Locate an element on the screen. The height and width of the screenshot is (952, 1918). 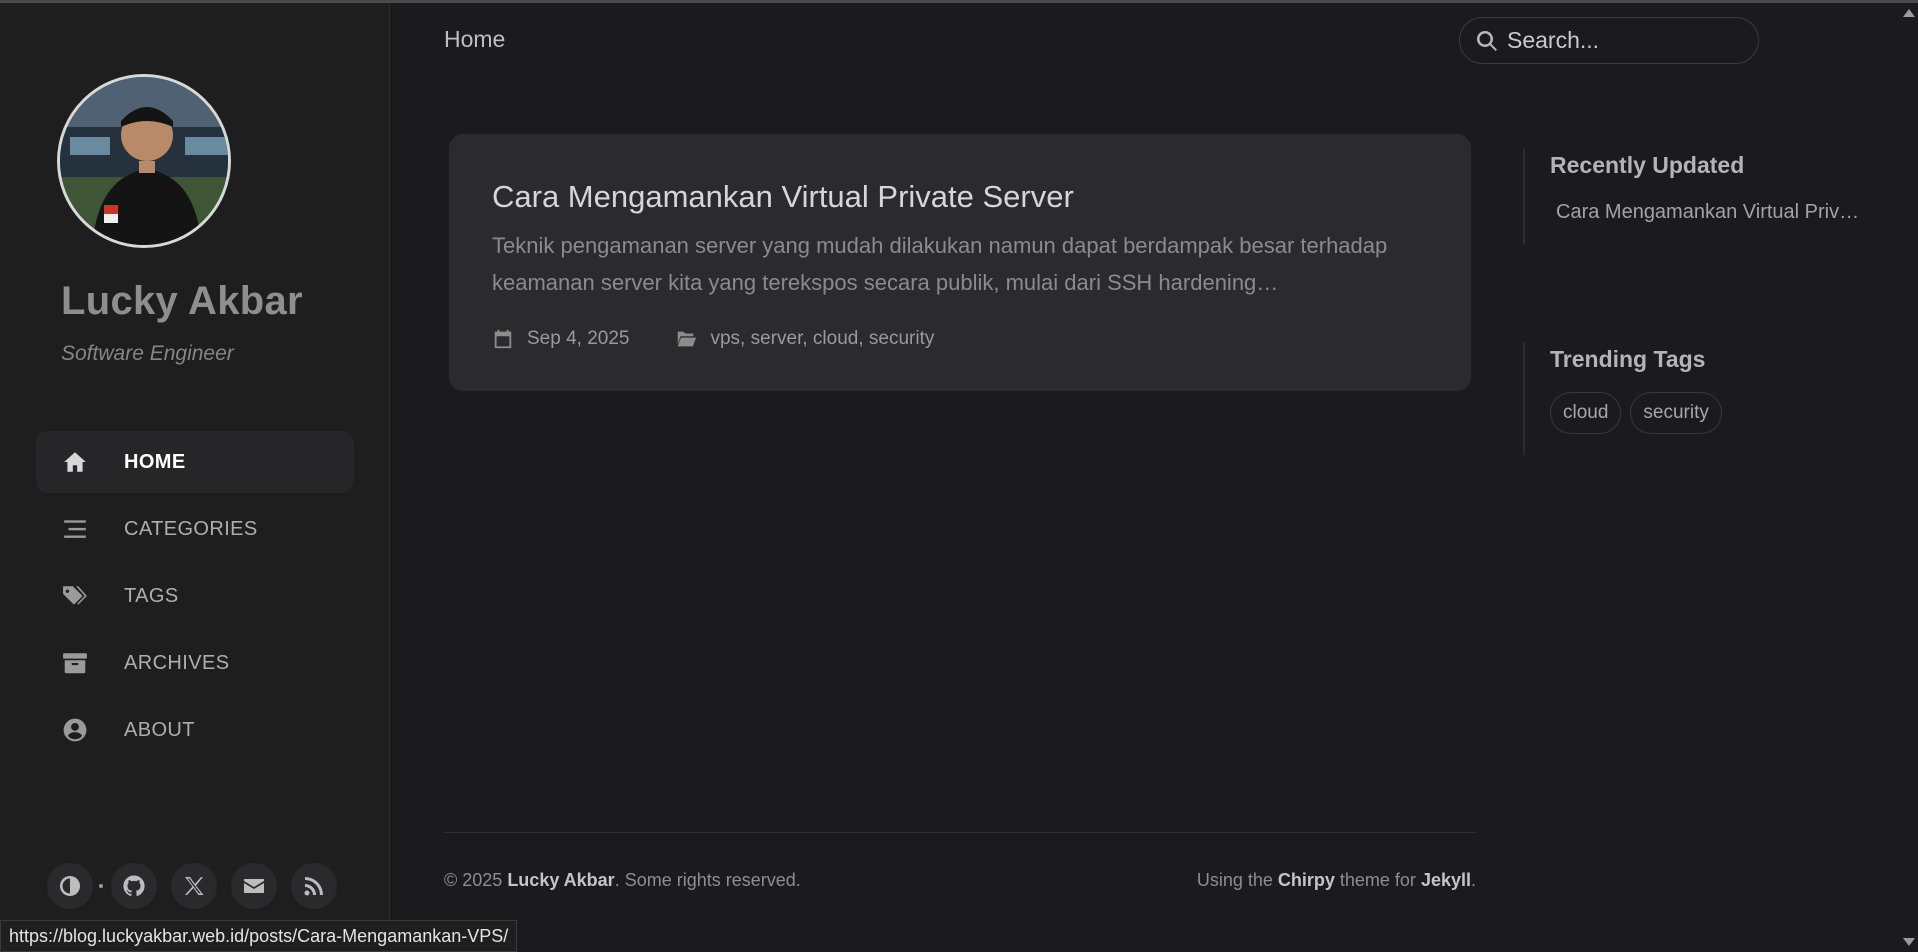
sidebar-item-home: HOME is located at coordinates (195, 462).